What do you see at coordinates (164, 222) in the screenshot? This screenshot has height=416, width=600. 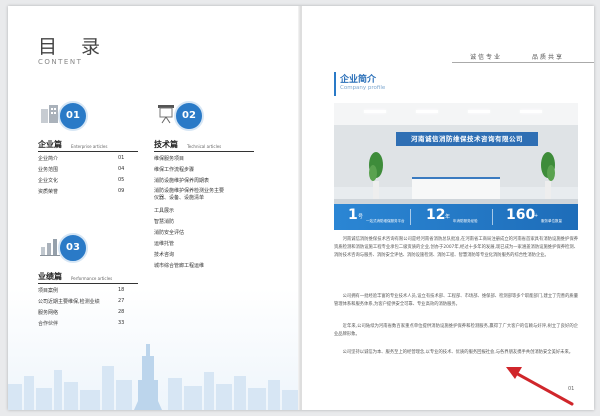 I see `toc-item-label: 智慧消防` at bounding box center [164, 222].